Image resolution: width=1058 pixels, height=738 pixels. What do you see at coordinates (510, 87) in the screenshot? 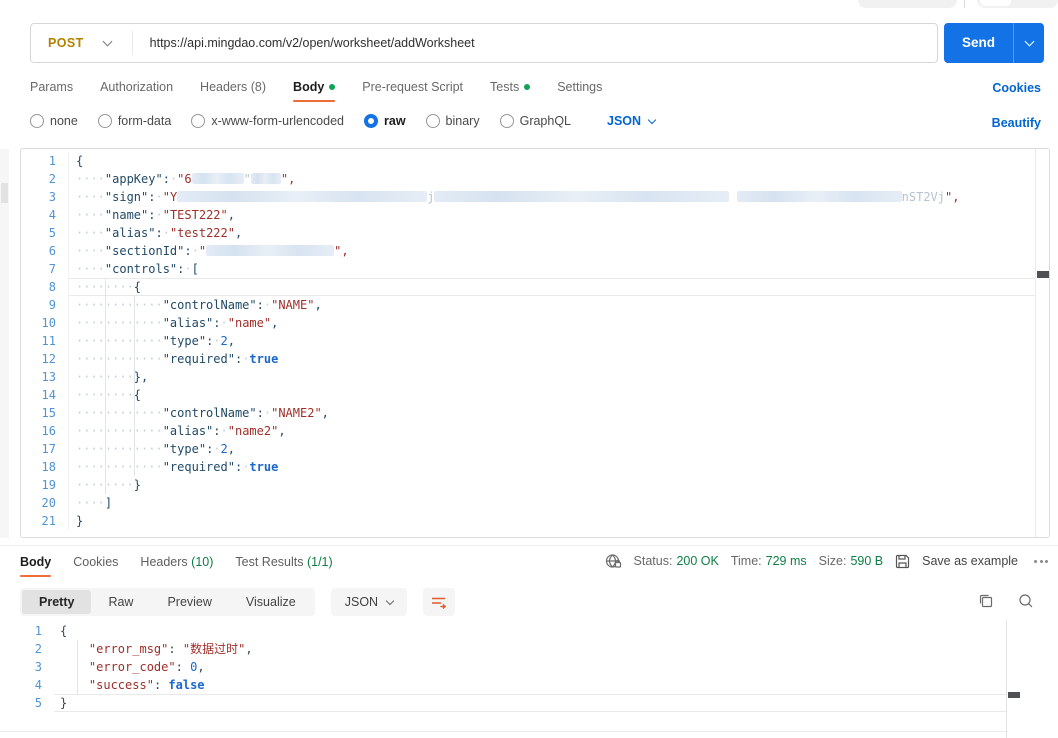
I see `tab-tests: Tests` at bounding box center [510, 87].